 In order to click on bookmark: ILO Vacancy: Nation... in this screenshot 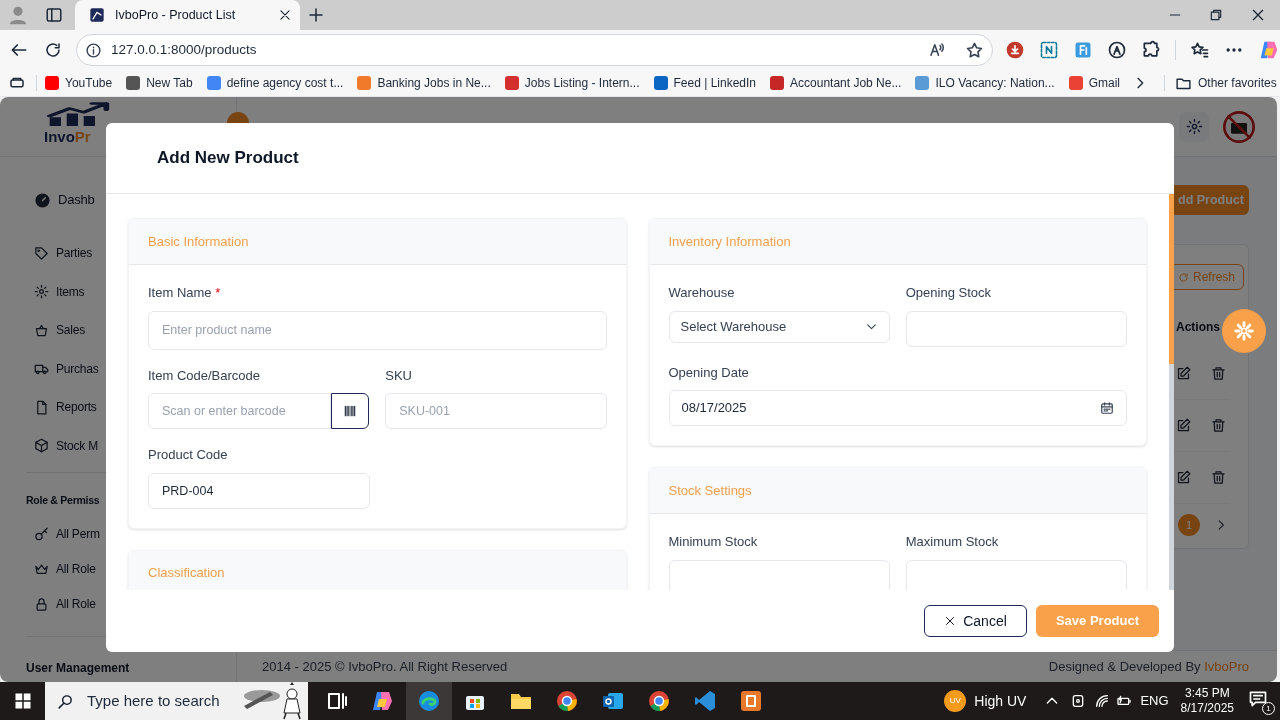, I will do `click(985, 83)`.